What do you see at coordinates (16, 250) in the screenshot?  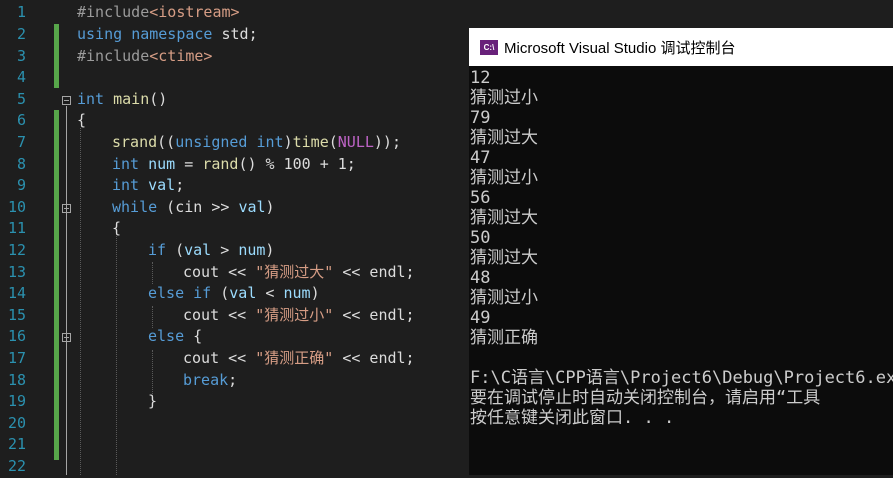 I see `line-number: 12` at bounding box center [16, 250].